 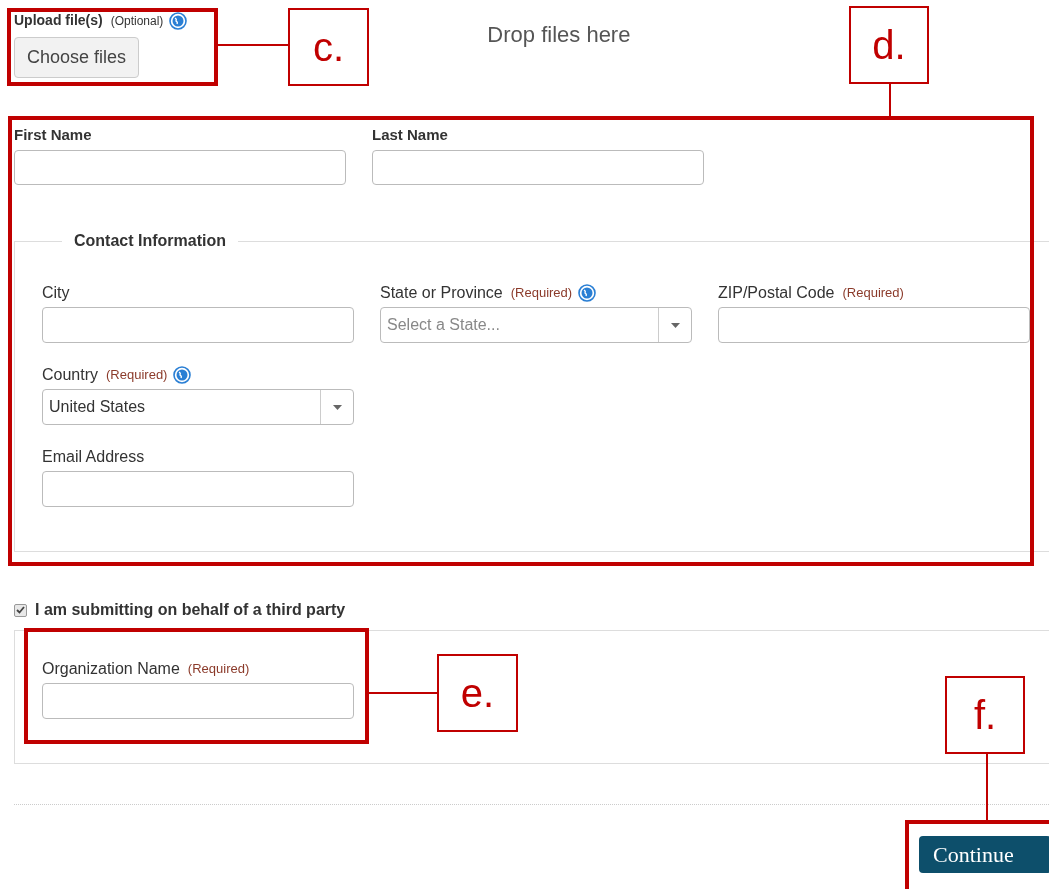 I want to click on field-label: Organization Name, so click(x=111, y=669).